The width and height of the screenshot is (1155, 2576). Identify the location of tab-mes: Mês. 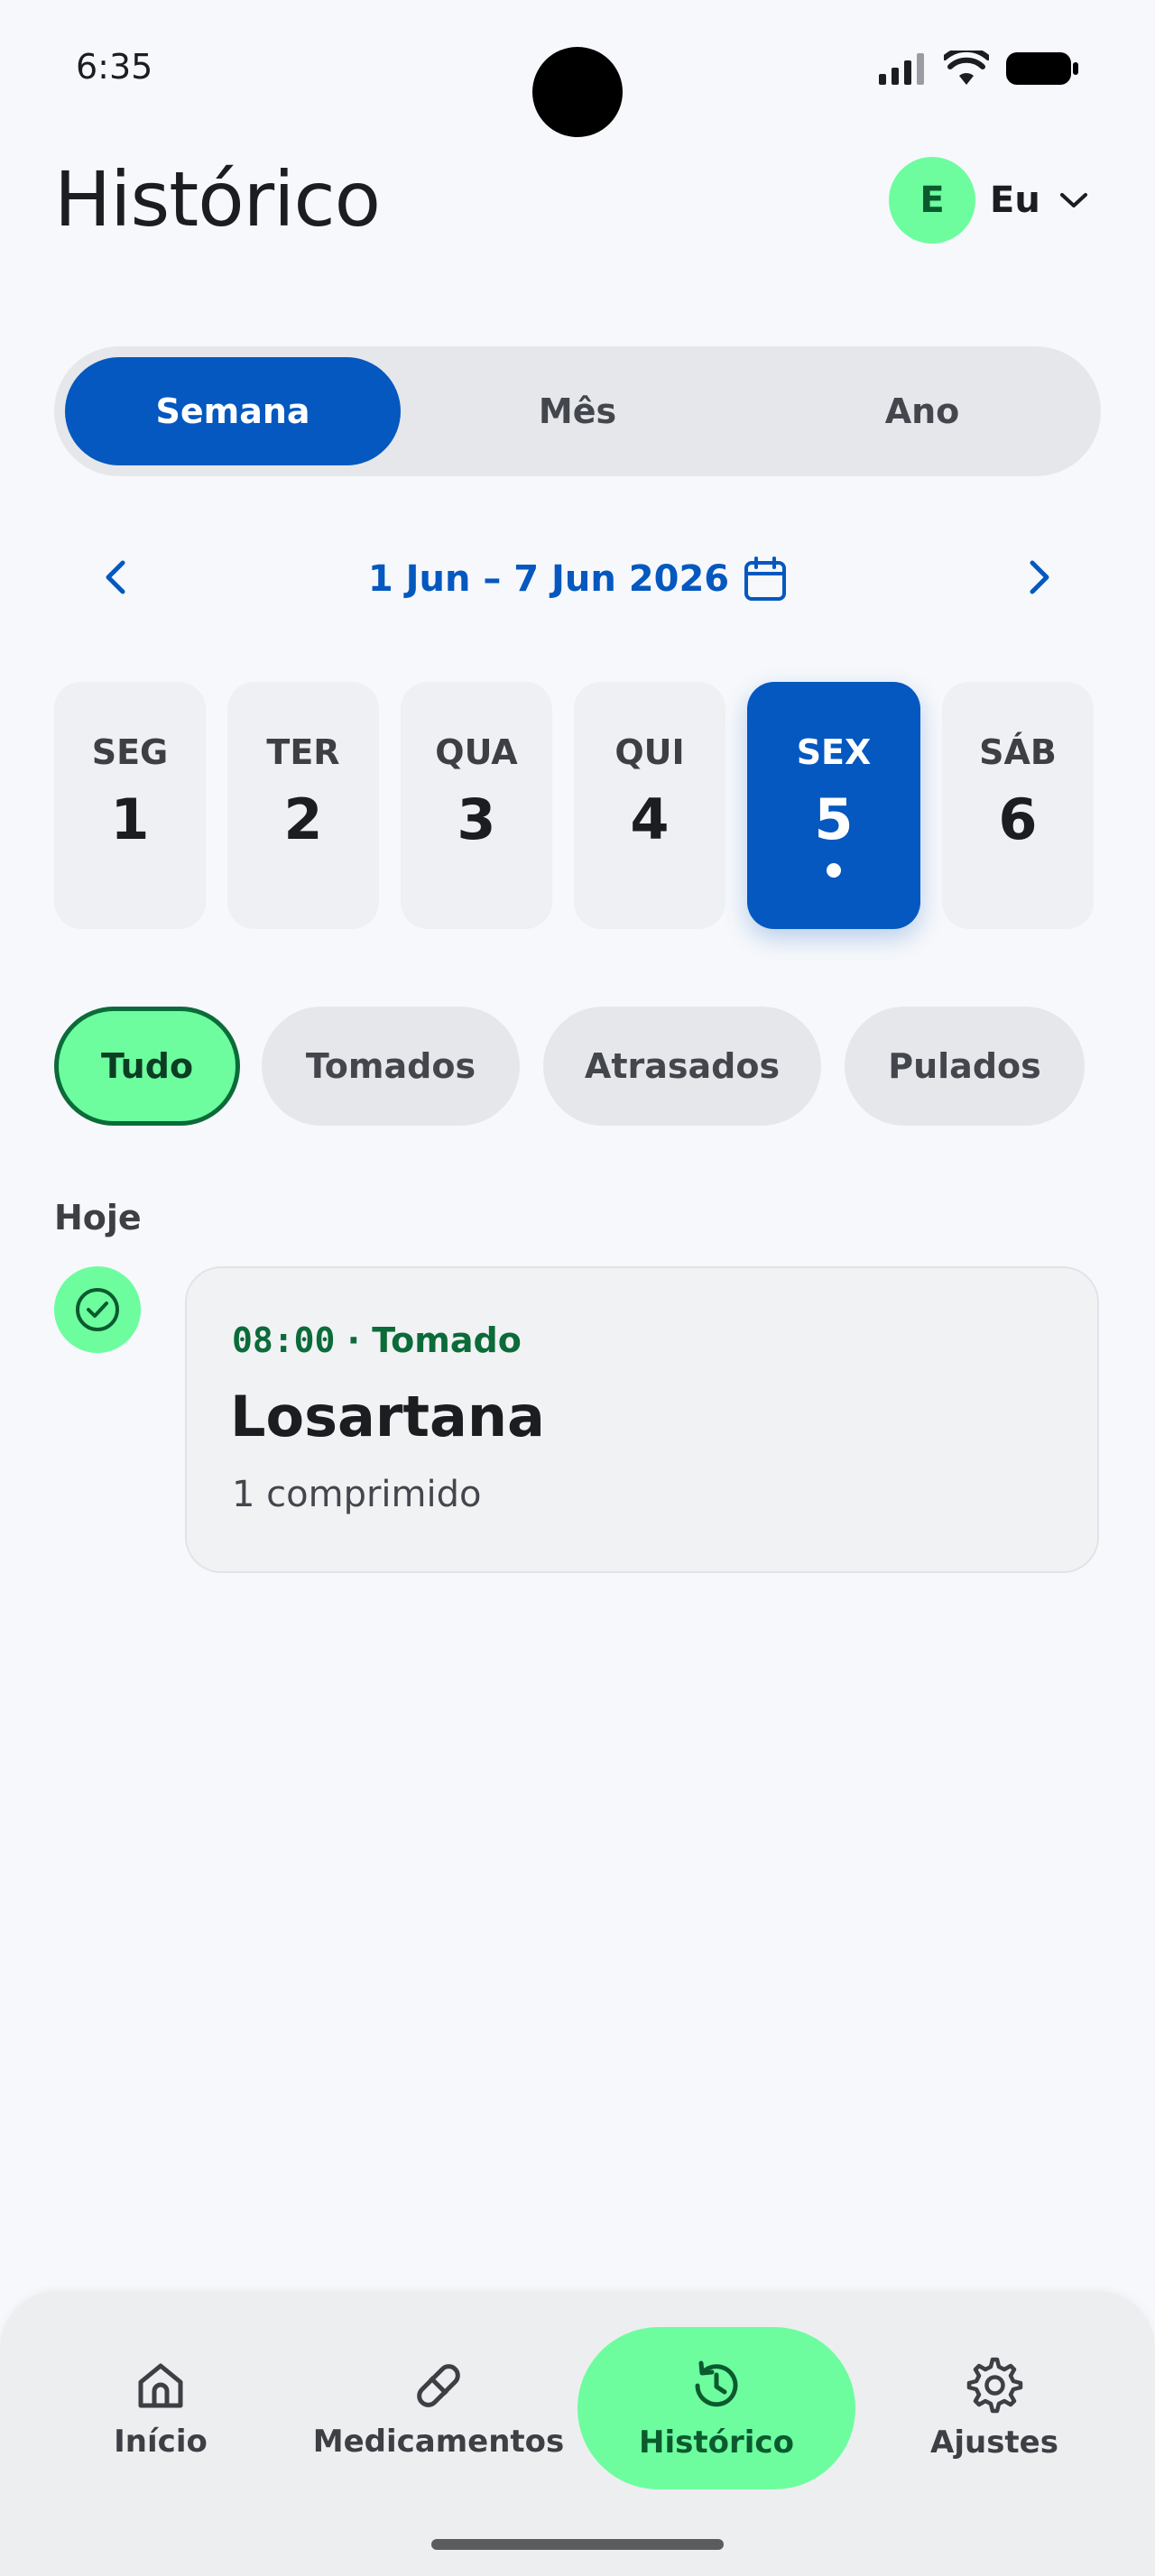
(577, 411).